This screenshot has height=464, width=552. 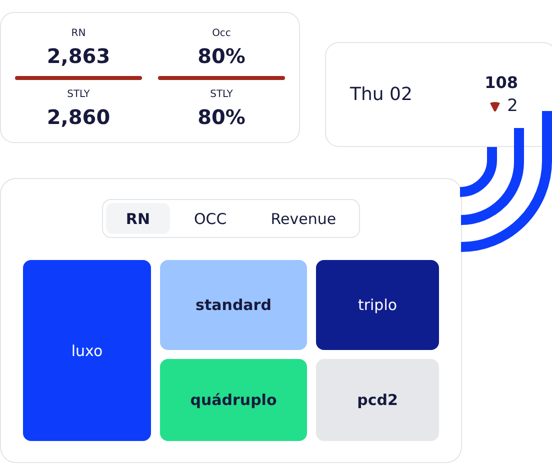 What do you see at coordinates (78, 56) in the screenshot?
I see `metric-value: 2,863` at bounding box center [78, 56].